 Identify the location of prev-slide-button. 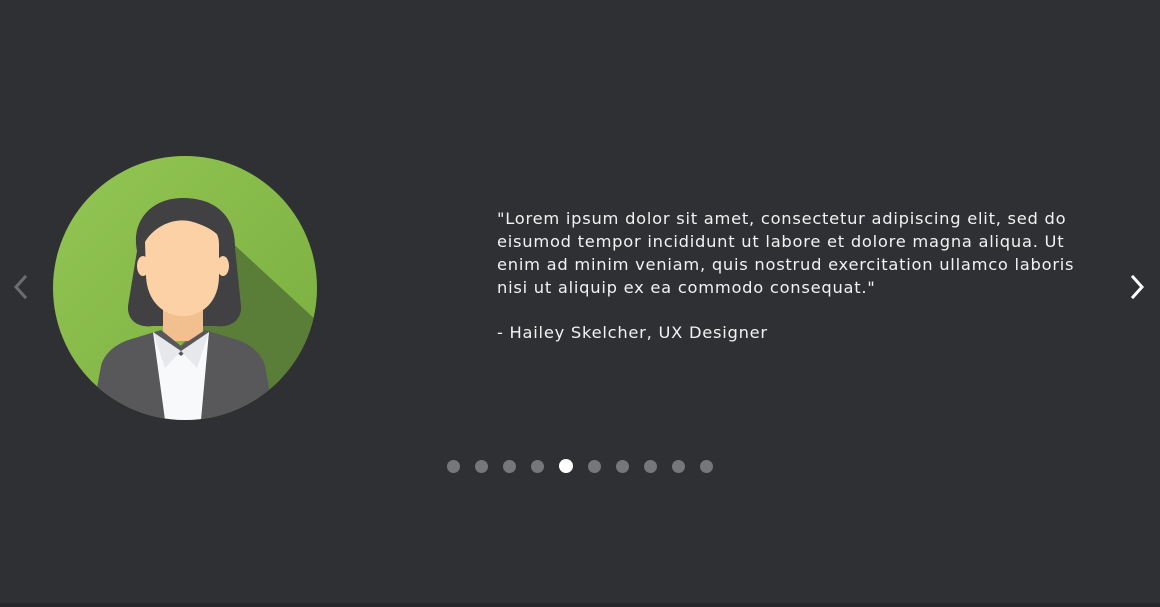
(21, 287).